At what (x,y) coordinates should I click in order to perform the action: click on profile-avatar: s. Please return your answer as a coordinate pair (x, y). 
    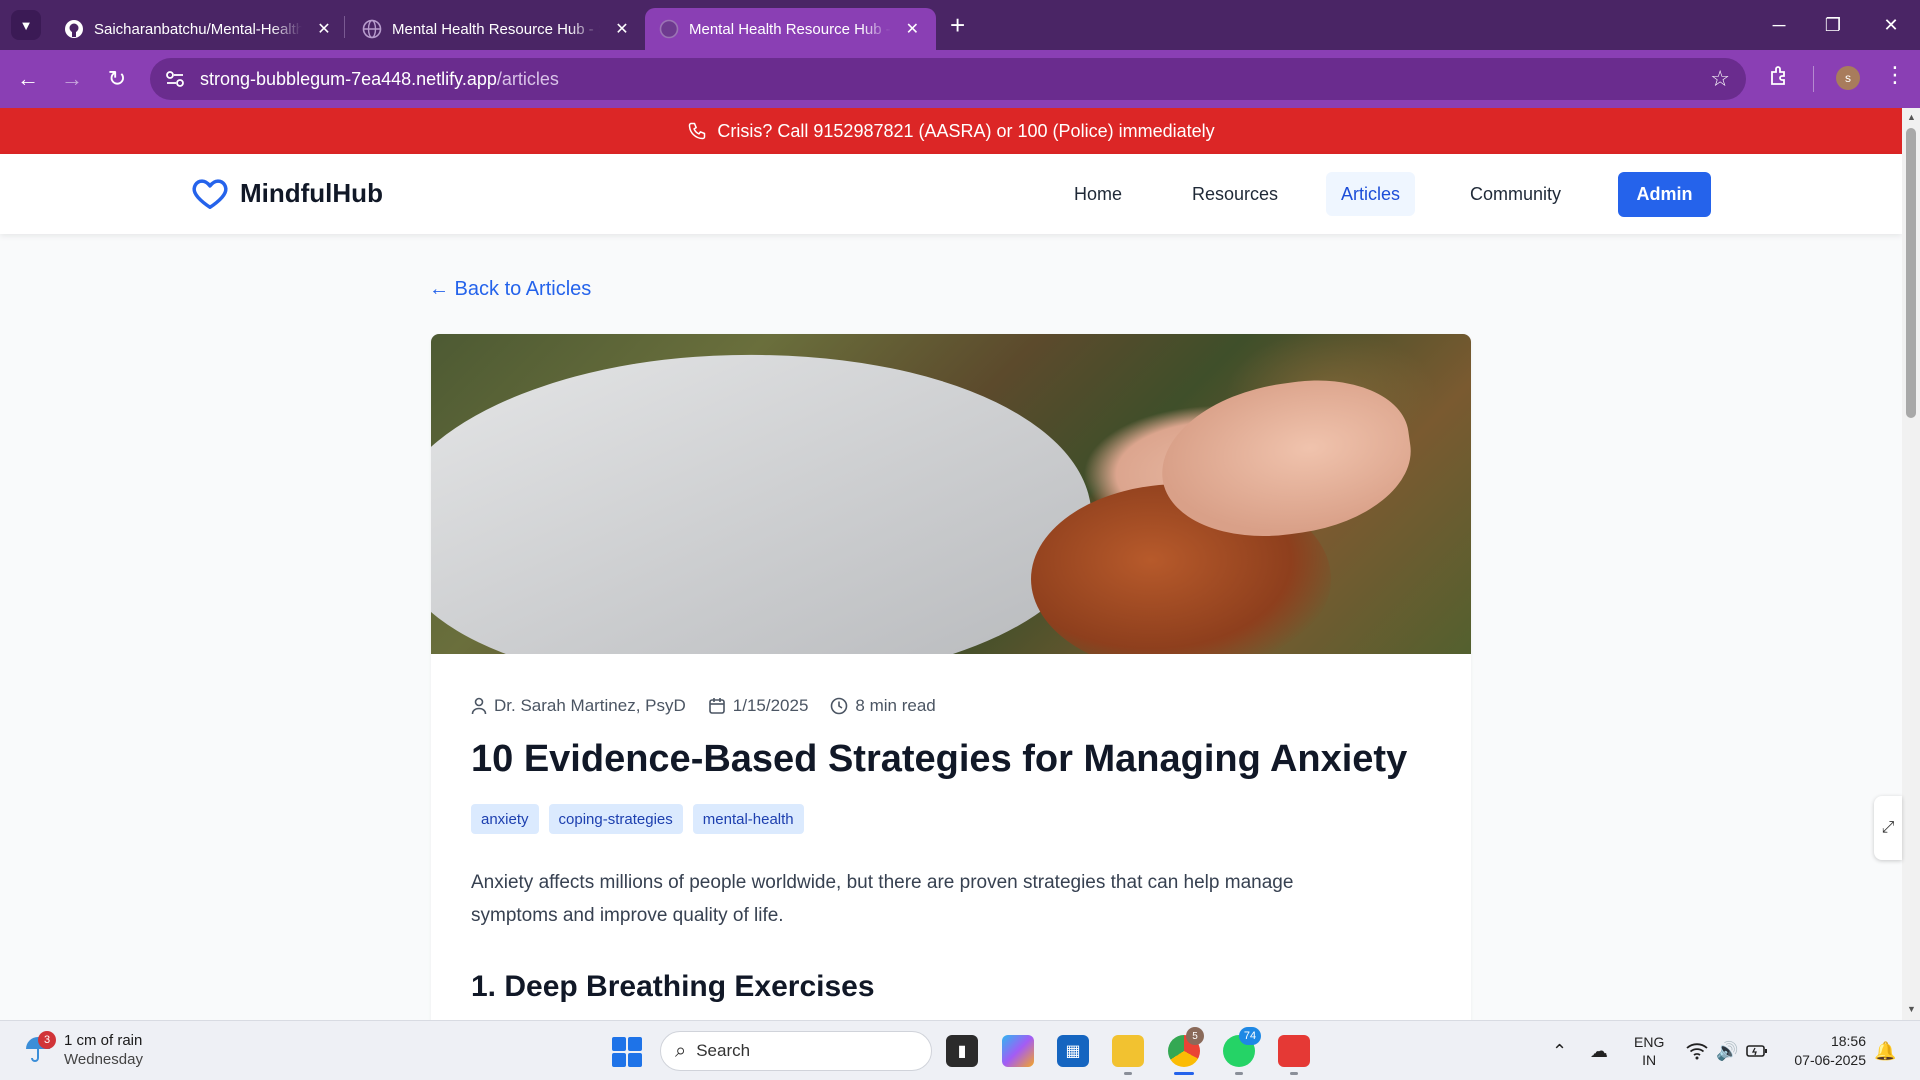
    Looking at the image, I should click on (1848, 78).